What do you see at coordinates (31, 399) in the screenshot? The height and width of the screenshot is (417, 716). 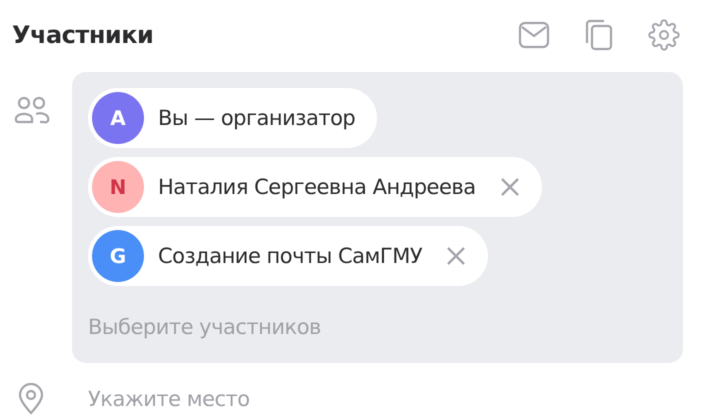 I see `location-pin-icon` at bounding box center [31, 399].